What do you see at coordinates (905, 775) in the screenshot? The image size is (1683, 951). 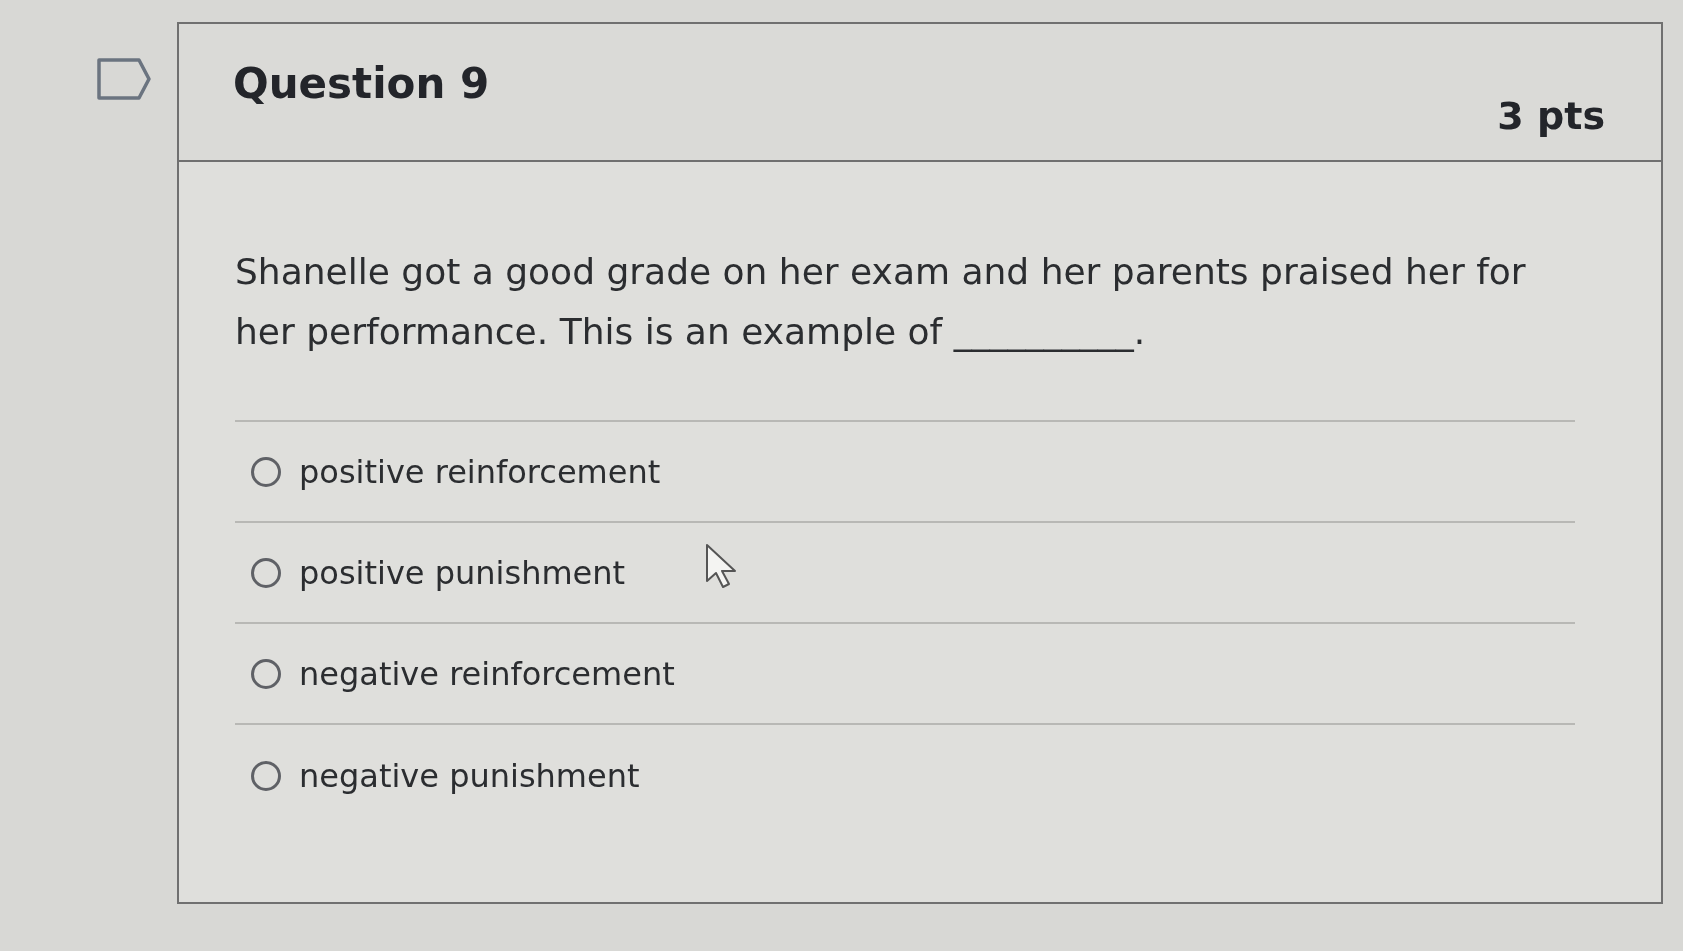 I see `answer-option: negative punishment` at bounding box center [905, 775].